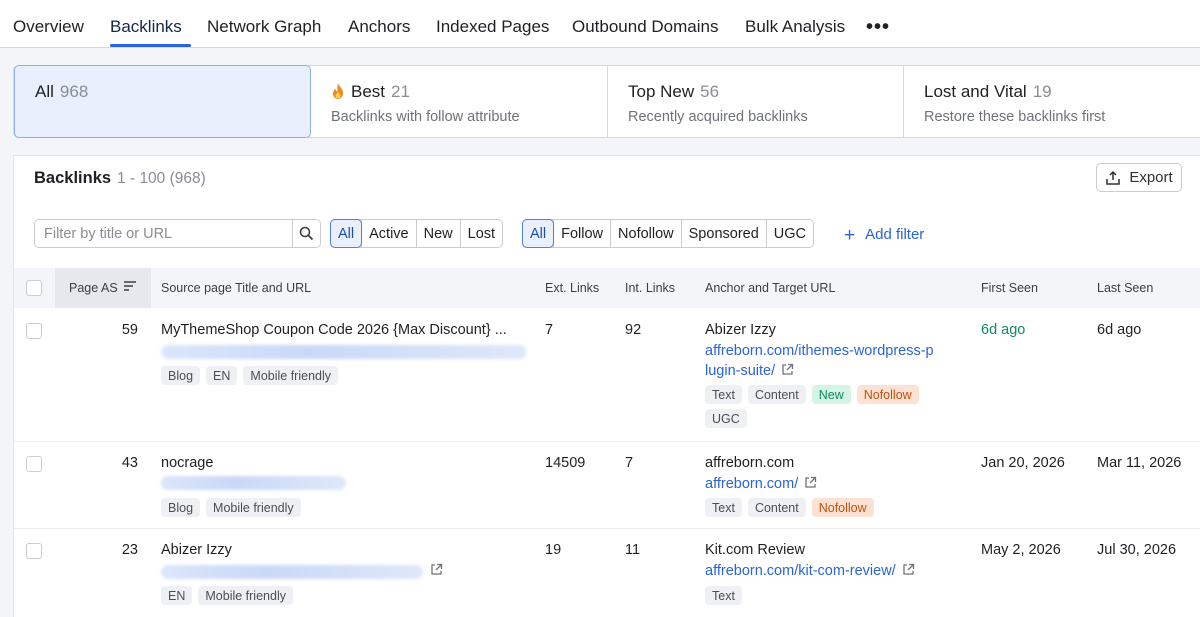 The image size is (1200, 617). I want to click on plus-icon: +, so click(850, 235).